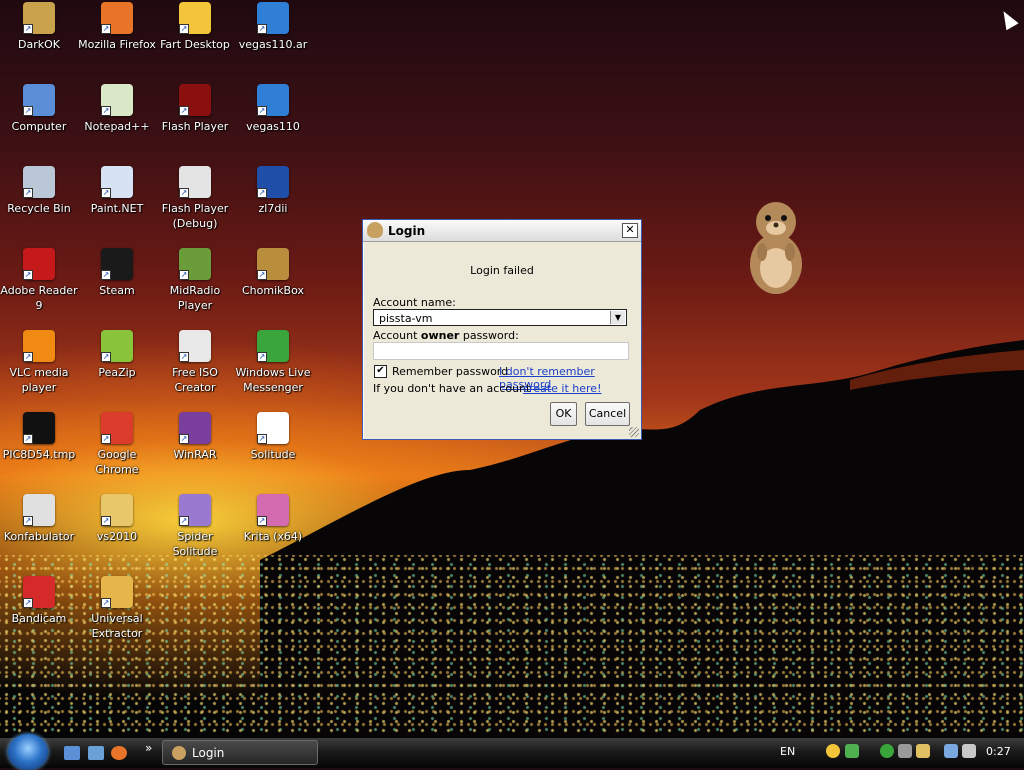  Describe the element at coordinates (787, 751) in the screenshot. I see `language-indicator: EN` at that location.